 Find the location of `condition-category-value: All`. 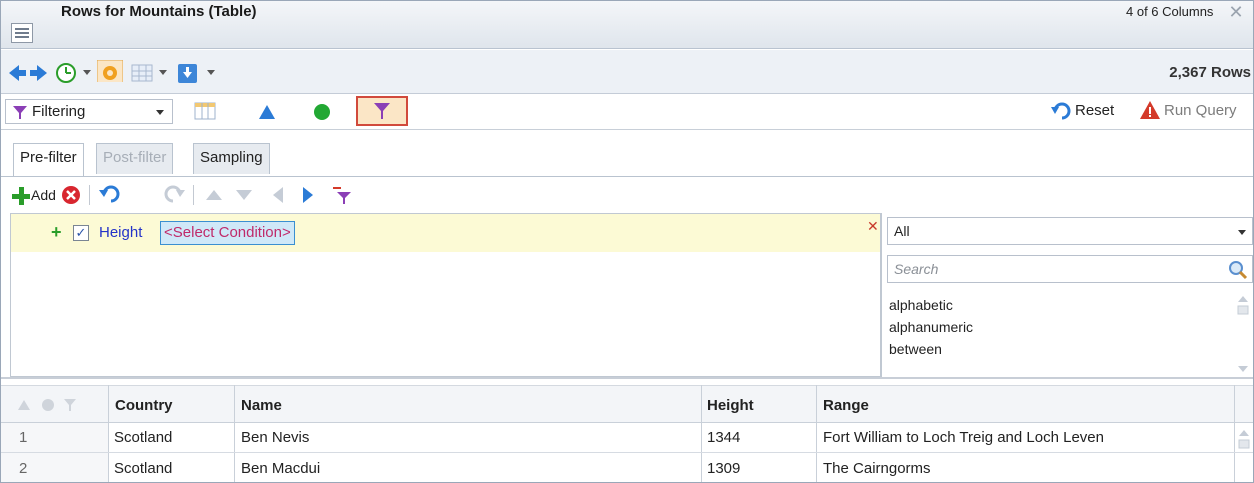

condition-category-value: All is located at coordinates (902, 231).